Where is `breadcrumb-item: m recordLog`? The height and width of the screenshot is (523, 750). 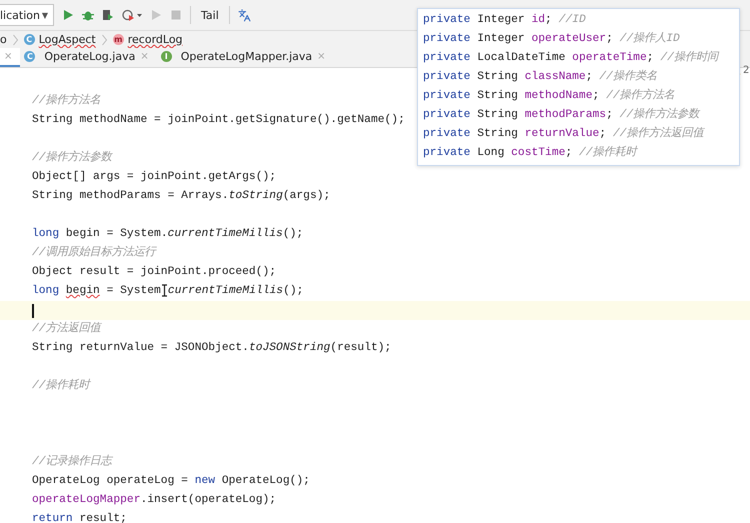 breadcrumb-item: m recordLog is located at coordinates (147, 39).